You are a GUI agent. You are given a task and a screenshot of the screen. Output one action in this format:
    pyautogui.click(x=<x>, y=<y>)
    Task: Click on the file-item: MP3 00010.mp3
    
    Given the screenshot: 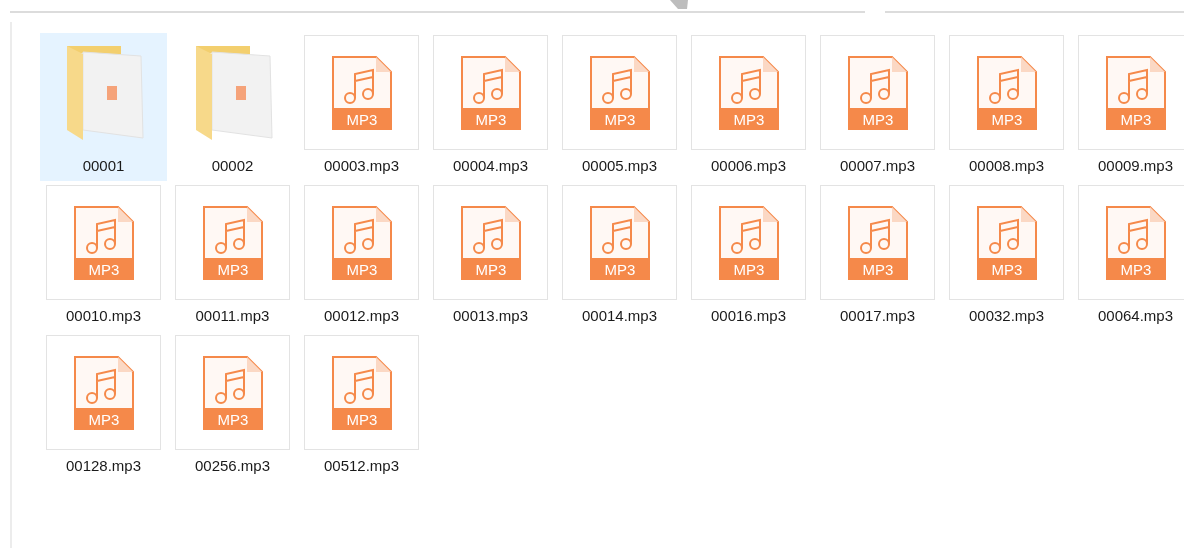 What is the action you would take?
    pyautogui.click(x=103, y=257)
    